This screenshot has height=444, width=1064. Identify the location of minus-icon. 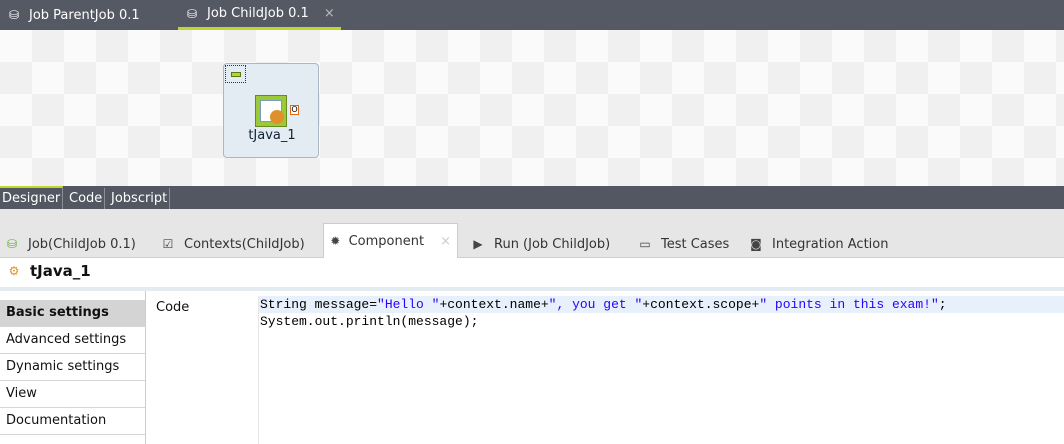
(236, 74).